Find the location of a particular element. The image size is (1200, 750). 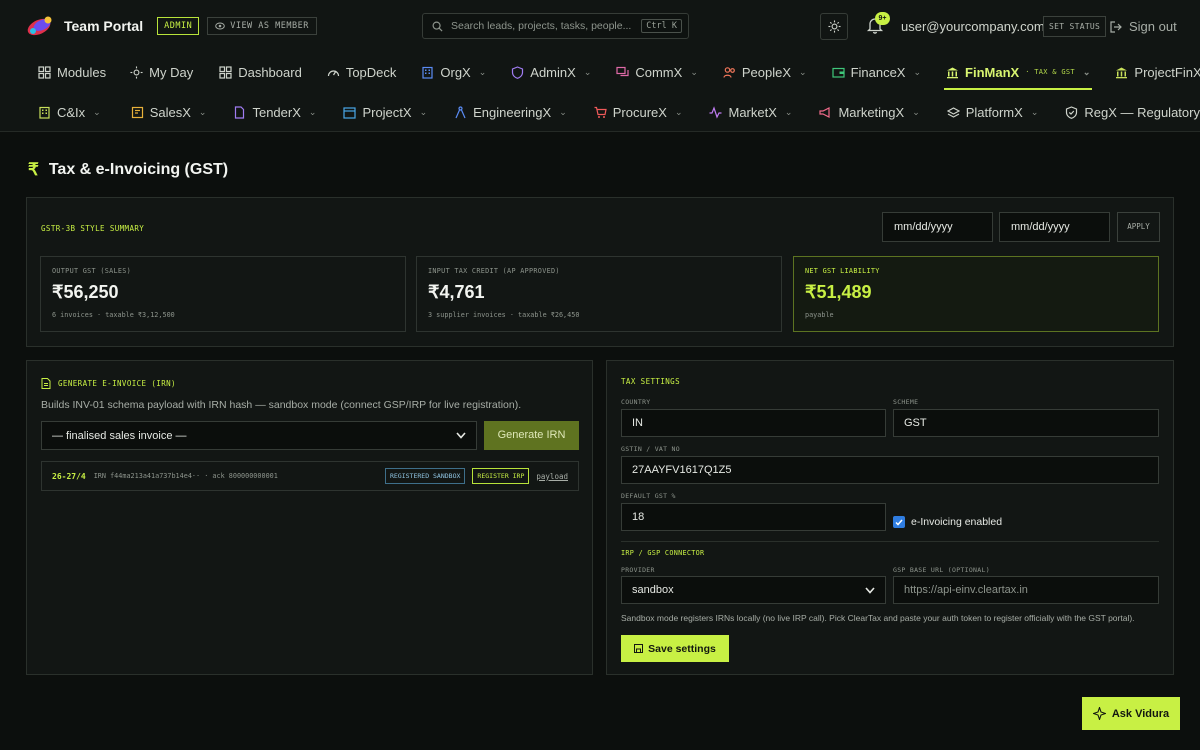

nav-item-label: OrgX is located at coordinates (455, 72).